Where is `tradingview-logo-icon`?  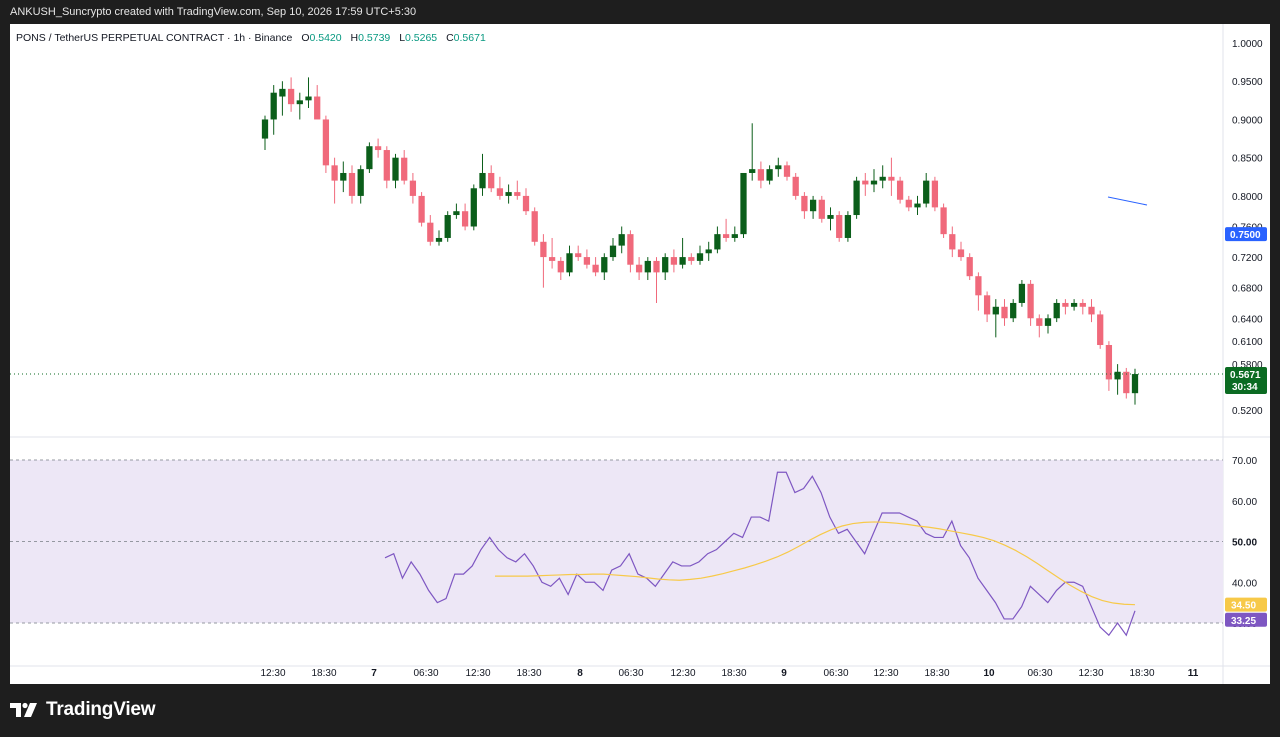 tradingview-logo-icon is located at coordinates (23, 709).